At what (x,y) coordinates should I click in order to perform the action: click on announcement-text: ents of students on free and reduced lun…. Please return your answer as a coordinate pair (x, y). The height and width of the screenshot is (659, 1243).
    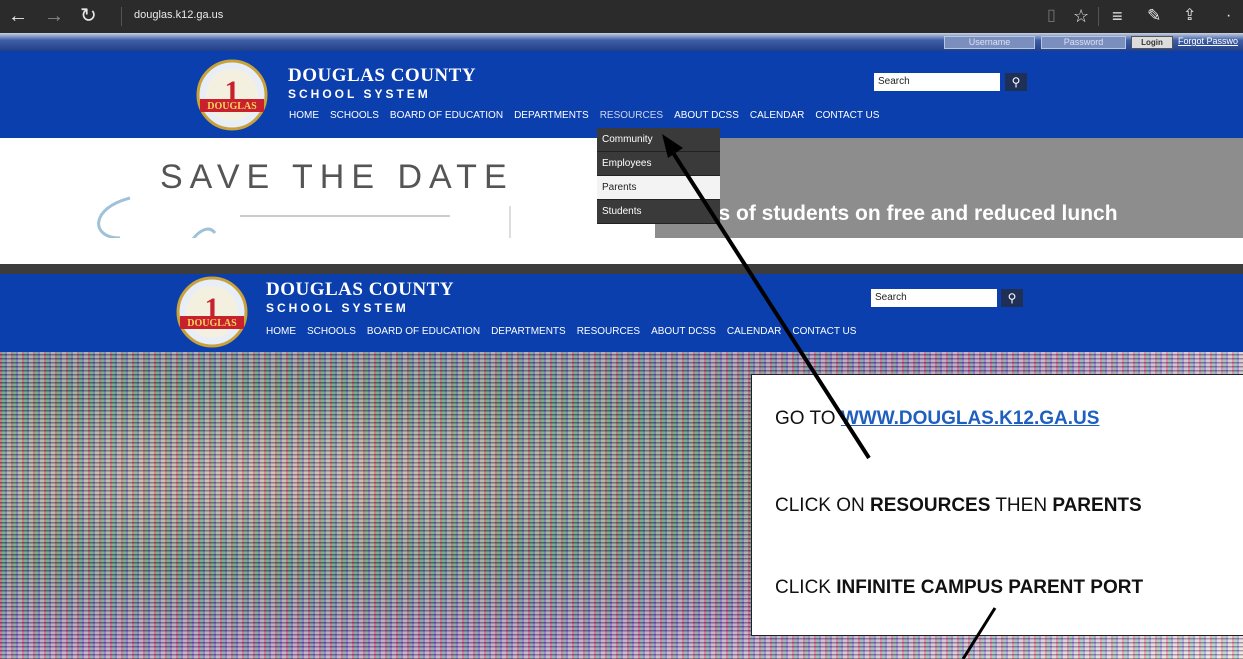
    Looking at the image, I should click on (902, 213).